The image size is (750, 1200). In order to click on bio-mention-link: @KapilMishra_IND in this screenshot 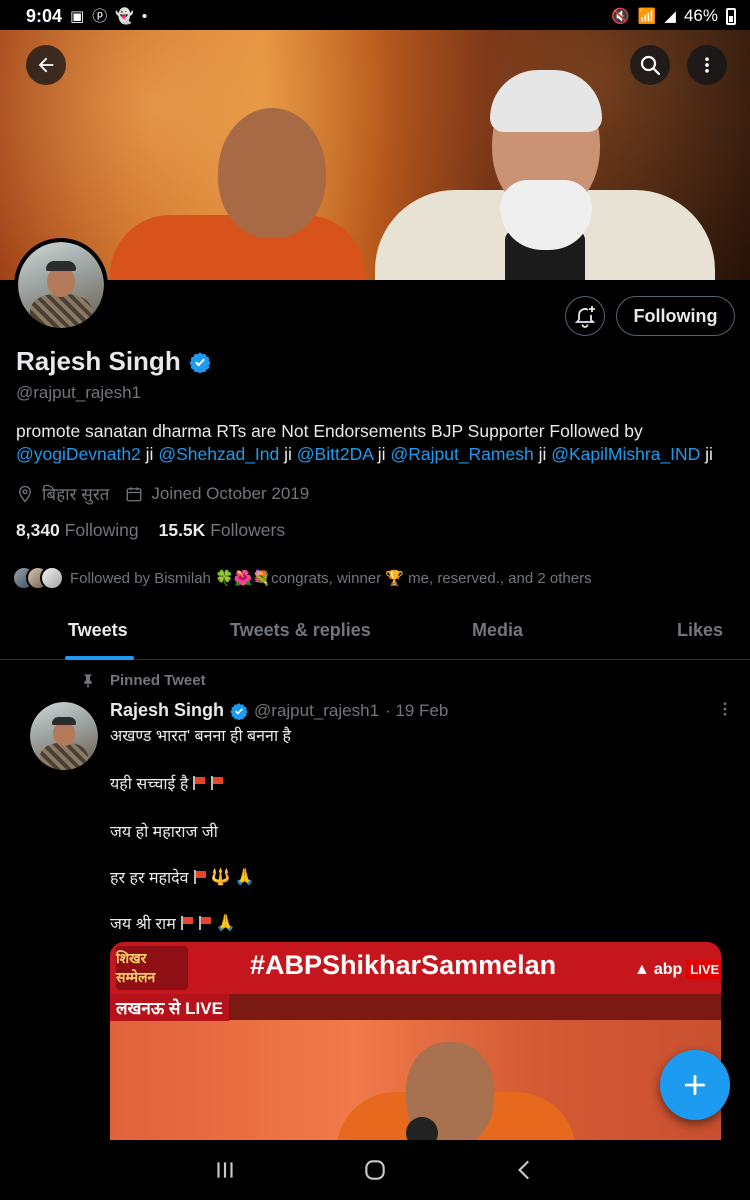, I will do `click(625, 454)`.